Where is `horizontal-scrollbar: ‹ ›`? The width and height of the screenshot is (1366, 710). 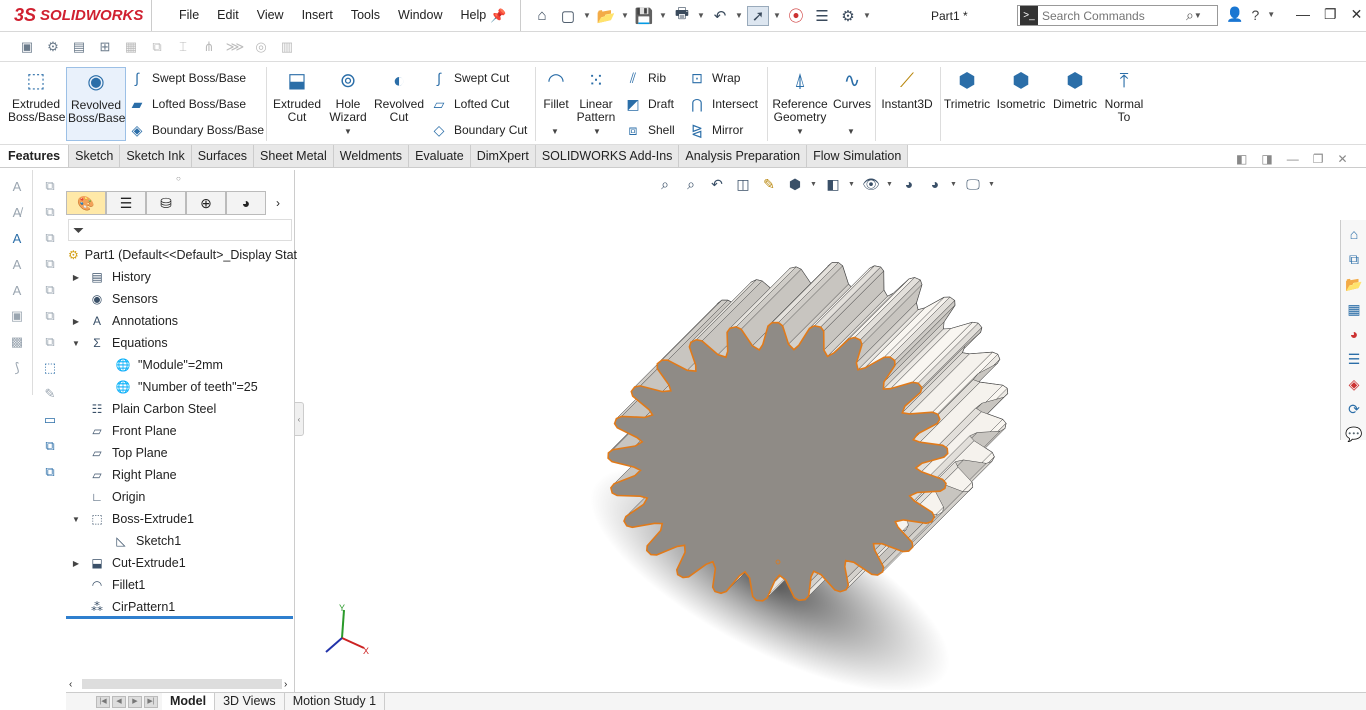
horizontal-scrollbar: ‹ › is located at coordinates (180, 684).